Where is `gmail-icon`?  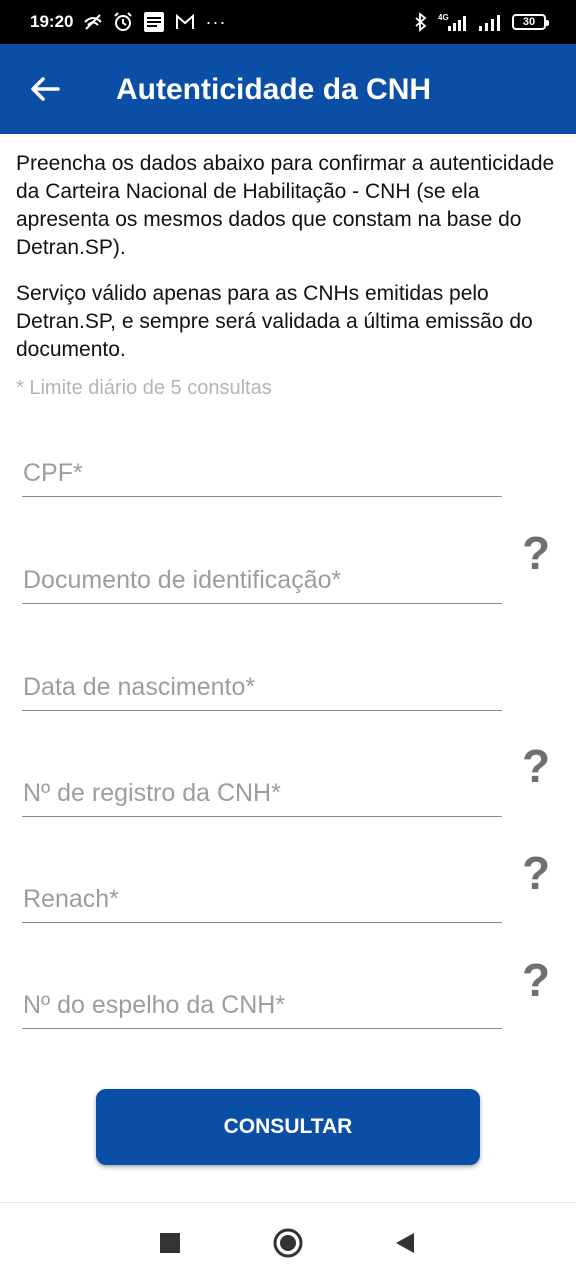
gmail-icon is located at coordinates (185, 22).